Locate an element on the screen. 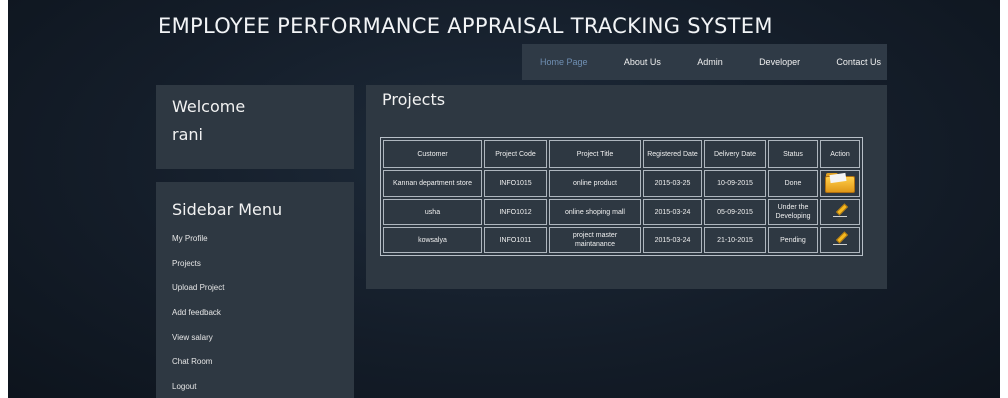 The height and width of the screenshot is (398, 1008). cell-project-title: online product is located at coordinates (595, 183).